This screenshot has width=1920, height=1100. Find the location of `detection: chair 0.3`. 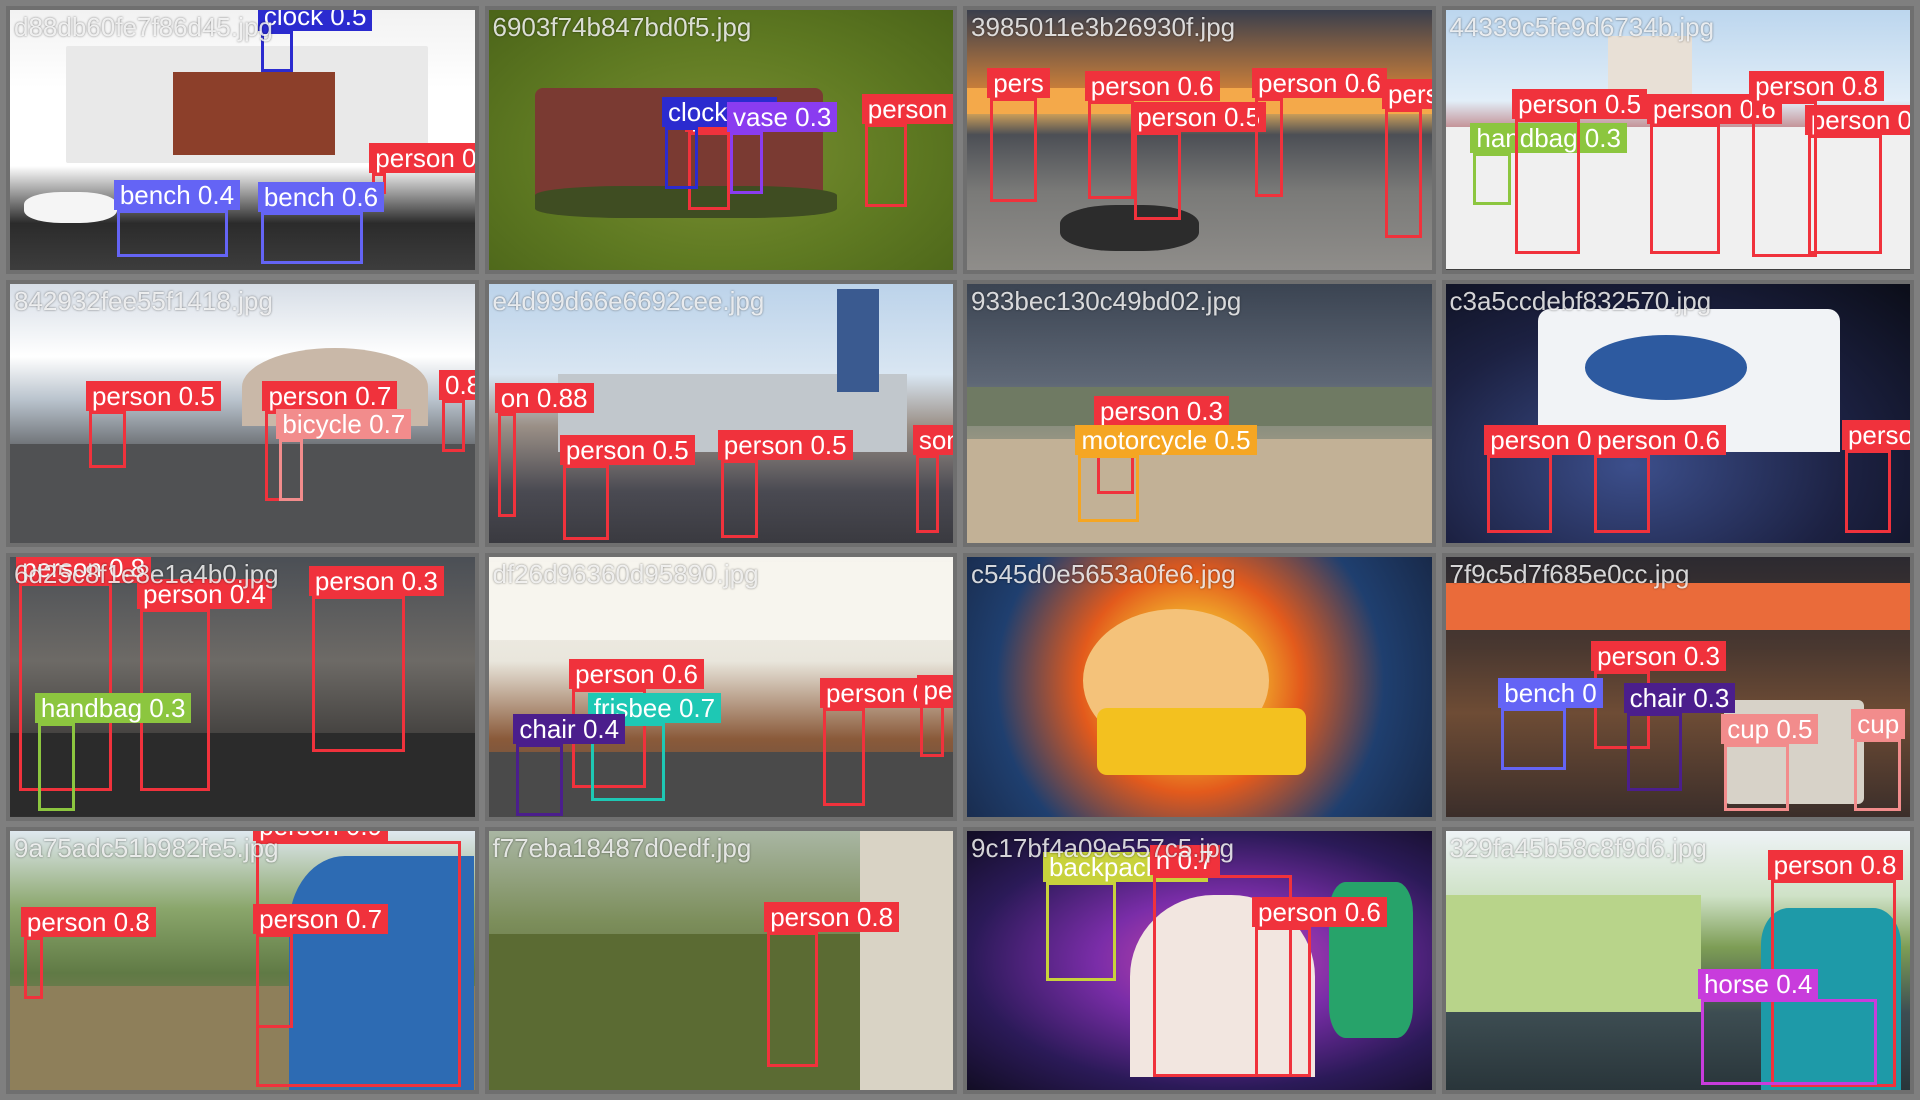

detection: chair 0.3 is located at coordinates (1679, 736).